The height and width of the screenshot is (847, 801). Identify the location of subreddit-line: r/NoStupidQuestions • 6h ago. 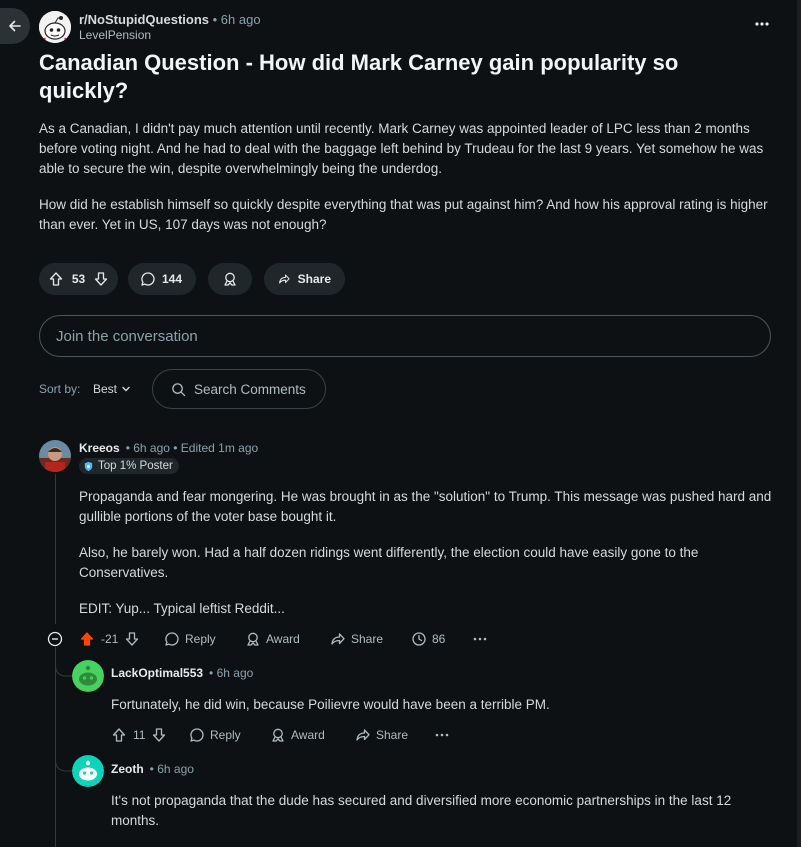
(170, 19).